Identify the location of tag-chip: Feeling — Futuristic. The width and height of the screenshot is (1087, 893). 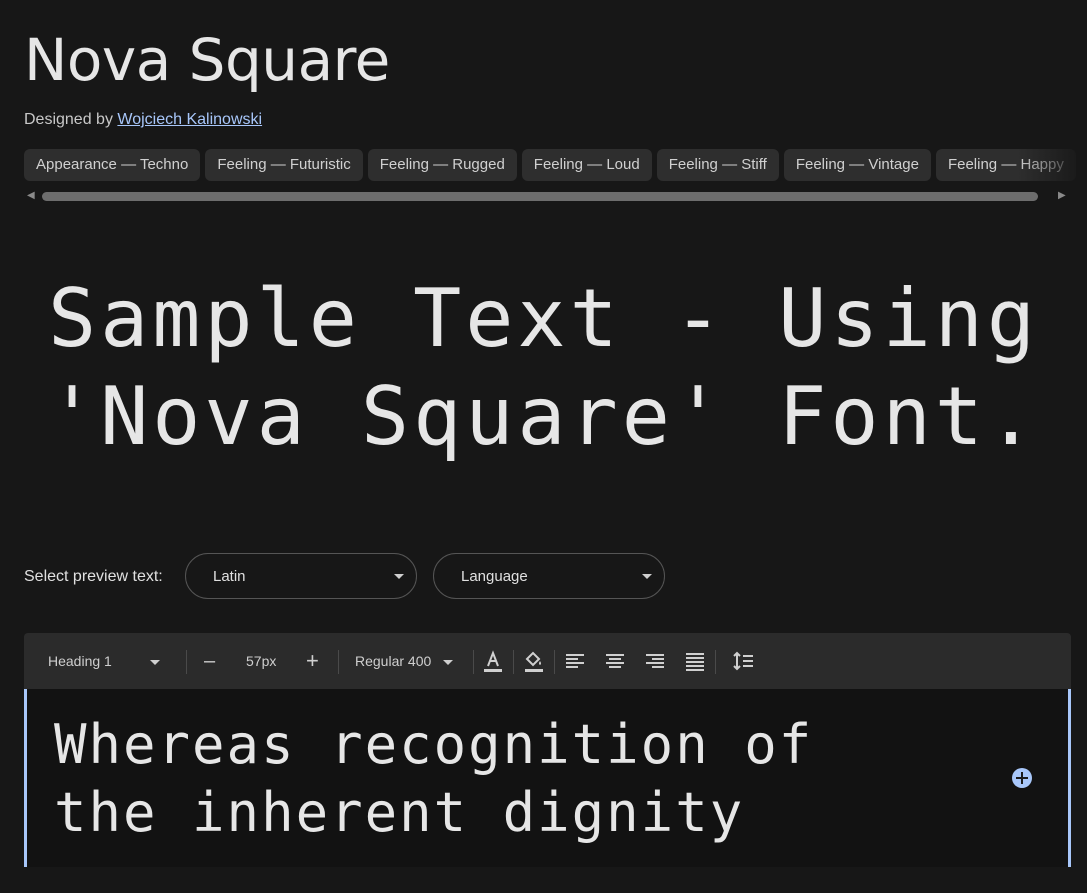
(284, 165).